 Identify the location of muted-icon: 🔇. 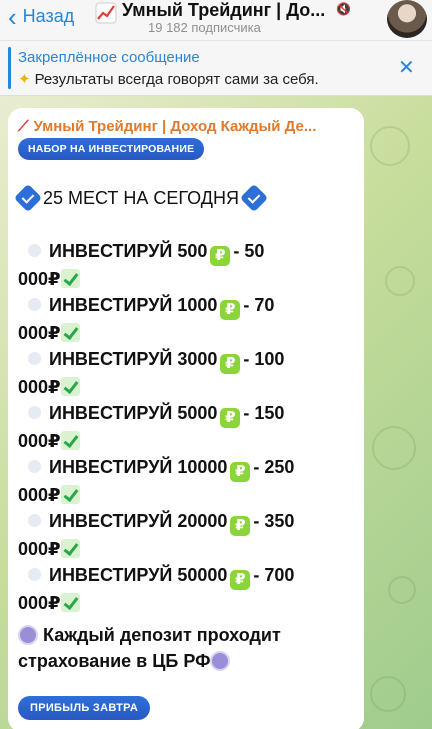
(343, 9).